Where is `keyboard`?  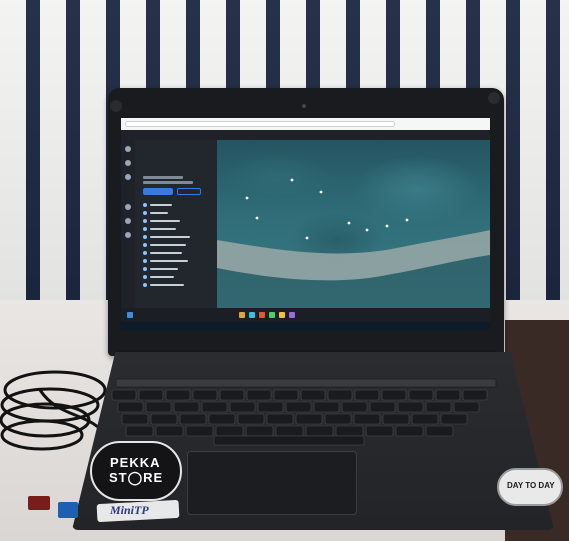
keyboard is located at coordinates (304, 412).